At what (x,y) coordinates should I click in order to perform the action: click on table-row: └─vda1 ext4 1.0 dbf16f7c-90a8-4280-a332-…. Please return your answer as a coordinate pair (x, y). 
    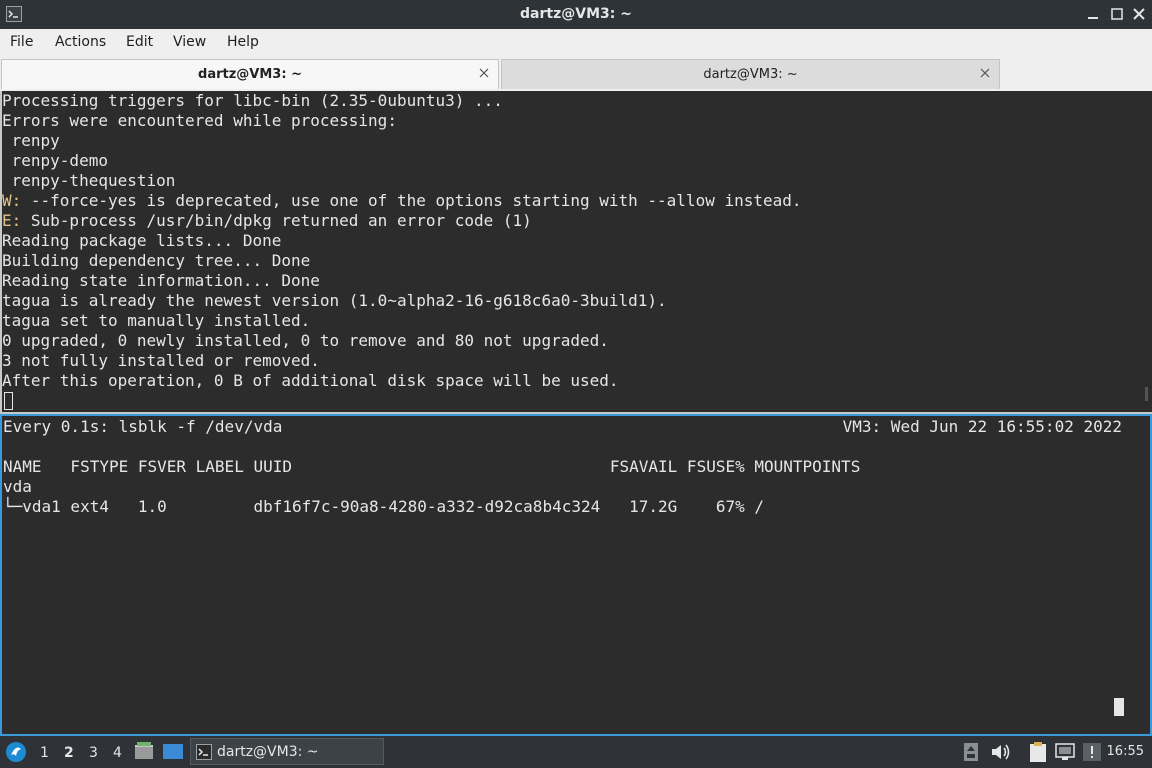
    Looking at the image, I should click on (383, 506).